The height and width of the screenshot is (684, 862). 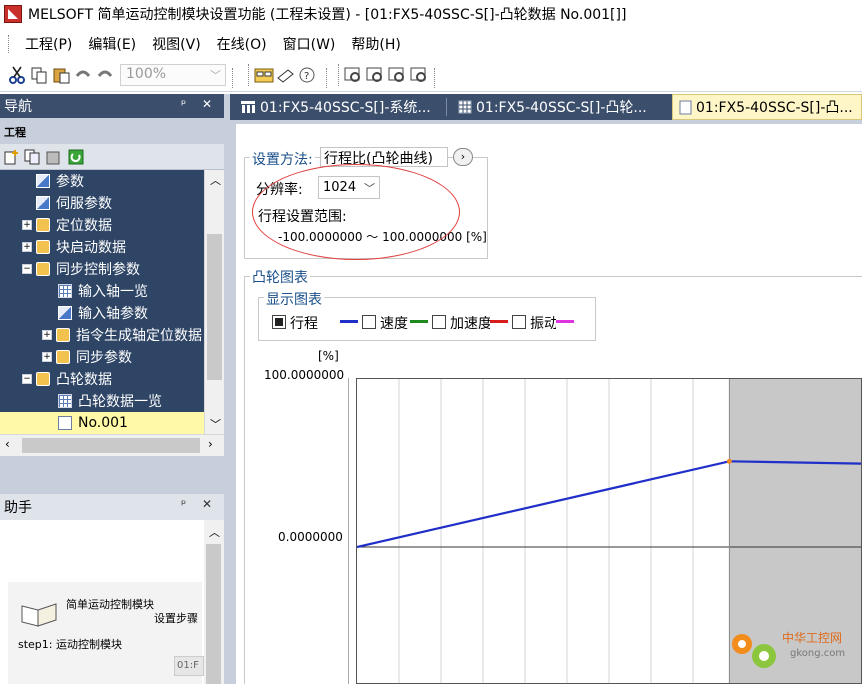 What do you see at coordinates (788, 649) in the screenshot?
I see `watermark-logo: 中华工控网 gkong.com` at bounding box center [788, 649].